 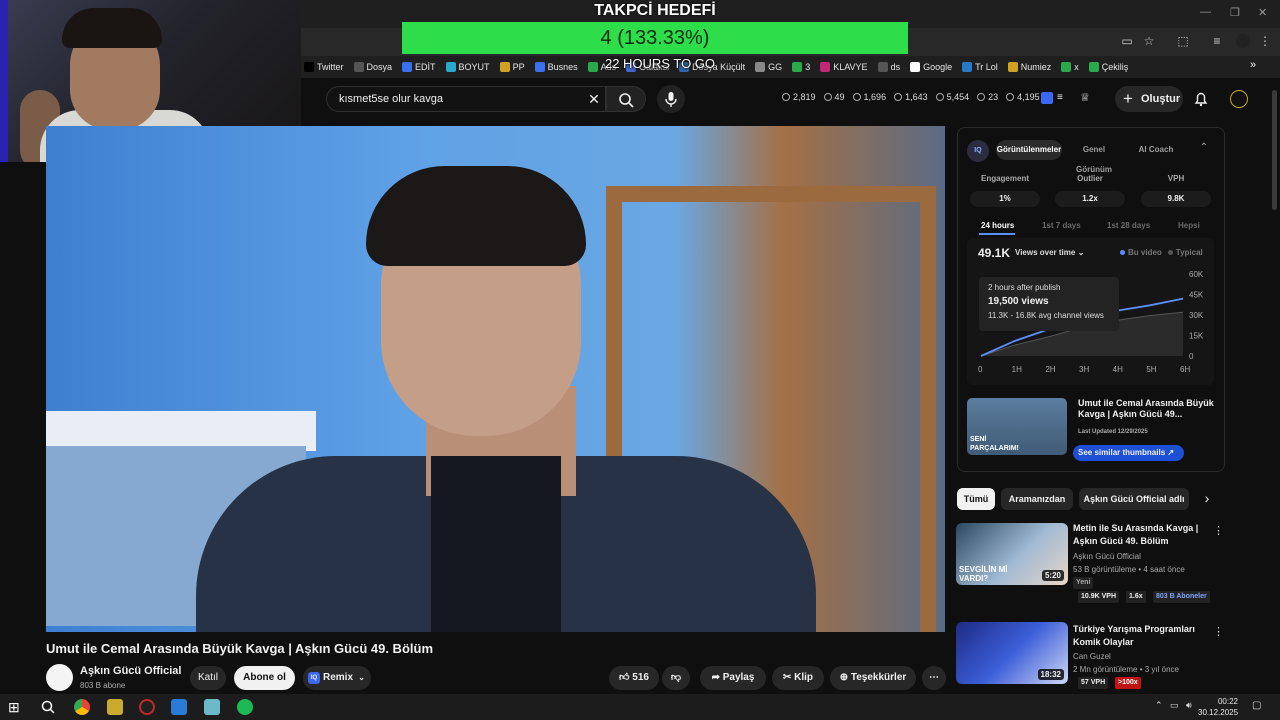 I want to click on bell-icon, so click(x=1201, y=99).